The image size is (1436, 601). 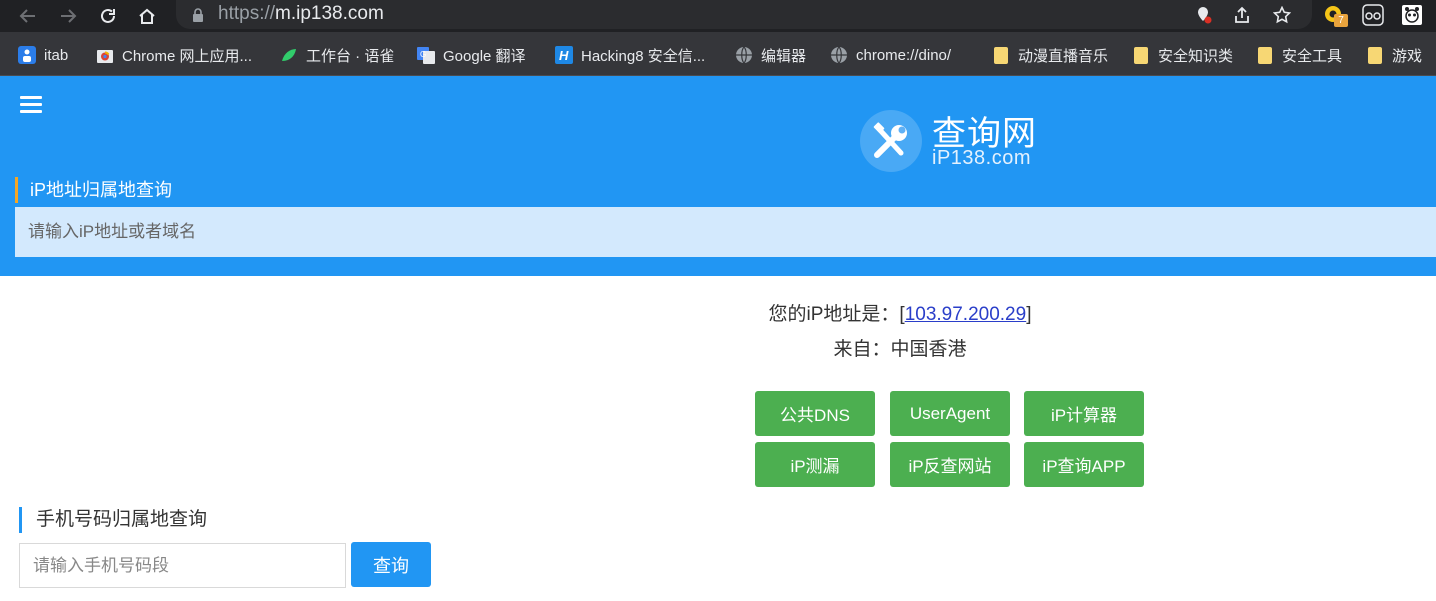 I want to click on ip-section-title: iP地址归属地查询, so click(x=93, y=190).